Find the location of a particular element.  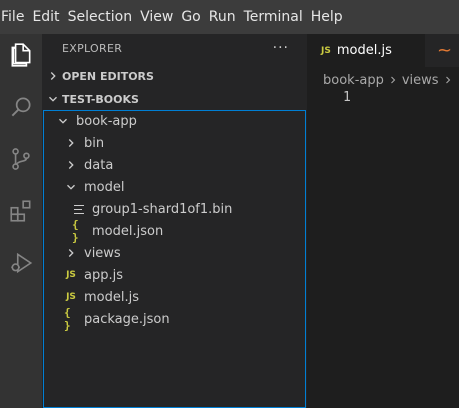

tree-item-model-js: JS model.js is located at coordinates (185, 297).